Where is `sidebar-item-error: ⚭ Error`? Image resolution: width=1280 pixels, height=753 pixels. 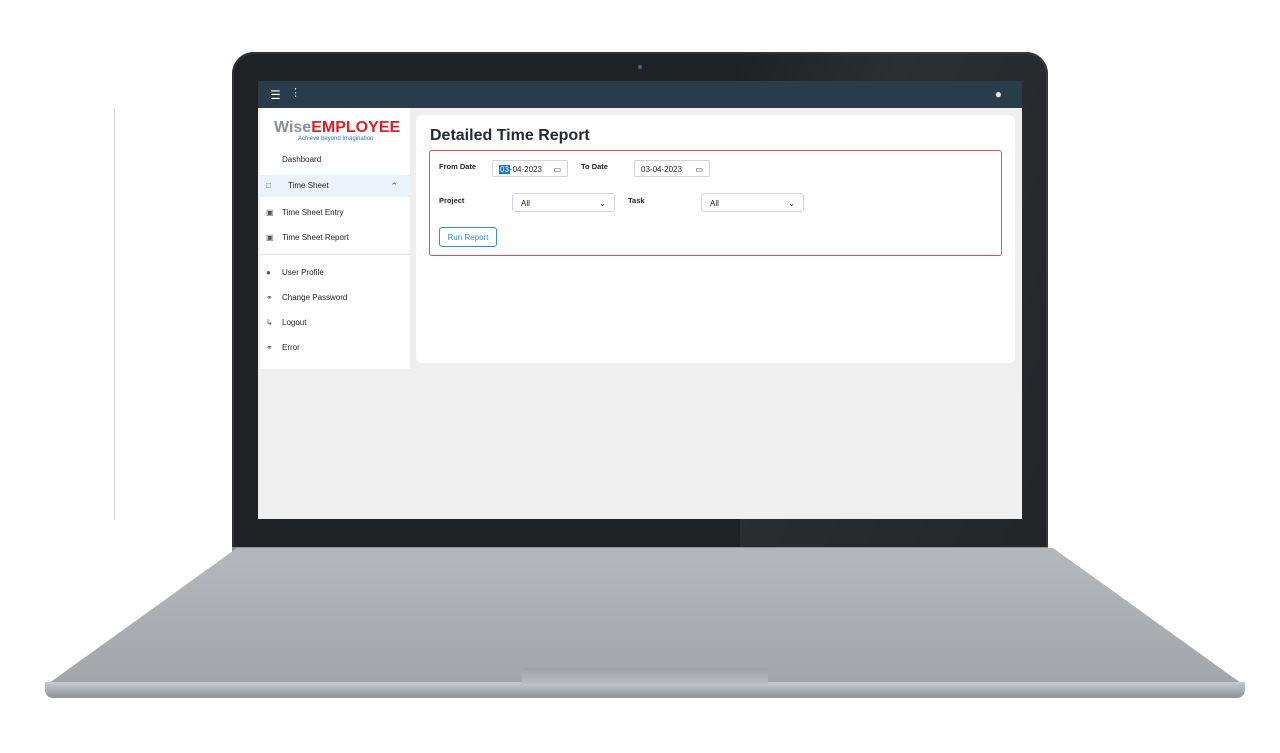
sidebar-item-error: ⚭ Error is located at coordinates (335, 348).